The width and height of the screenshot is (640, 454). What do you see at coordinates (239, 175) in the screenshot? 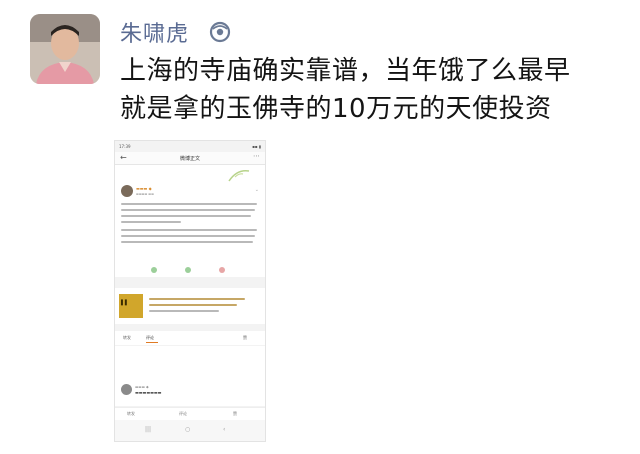
I see `leaf-decoration-icon` at bounding box center [239, 175].